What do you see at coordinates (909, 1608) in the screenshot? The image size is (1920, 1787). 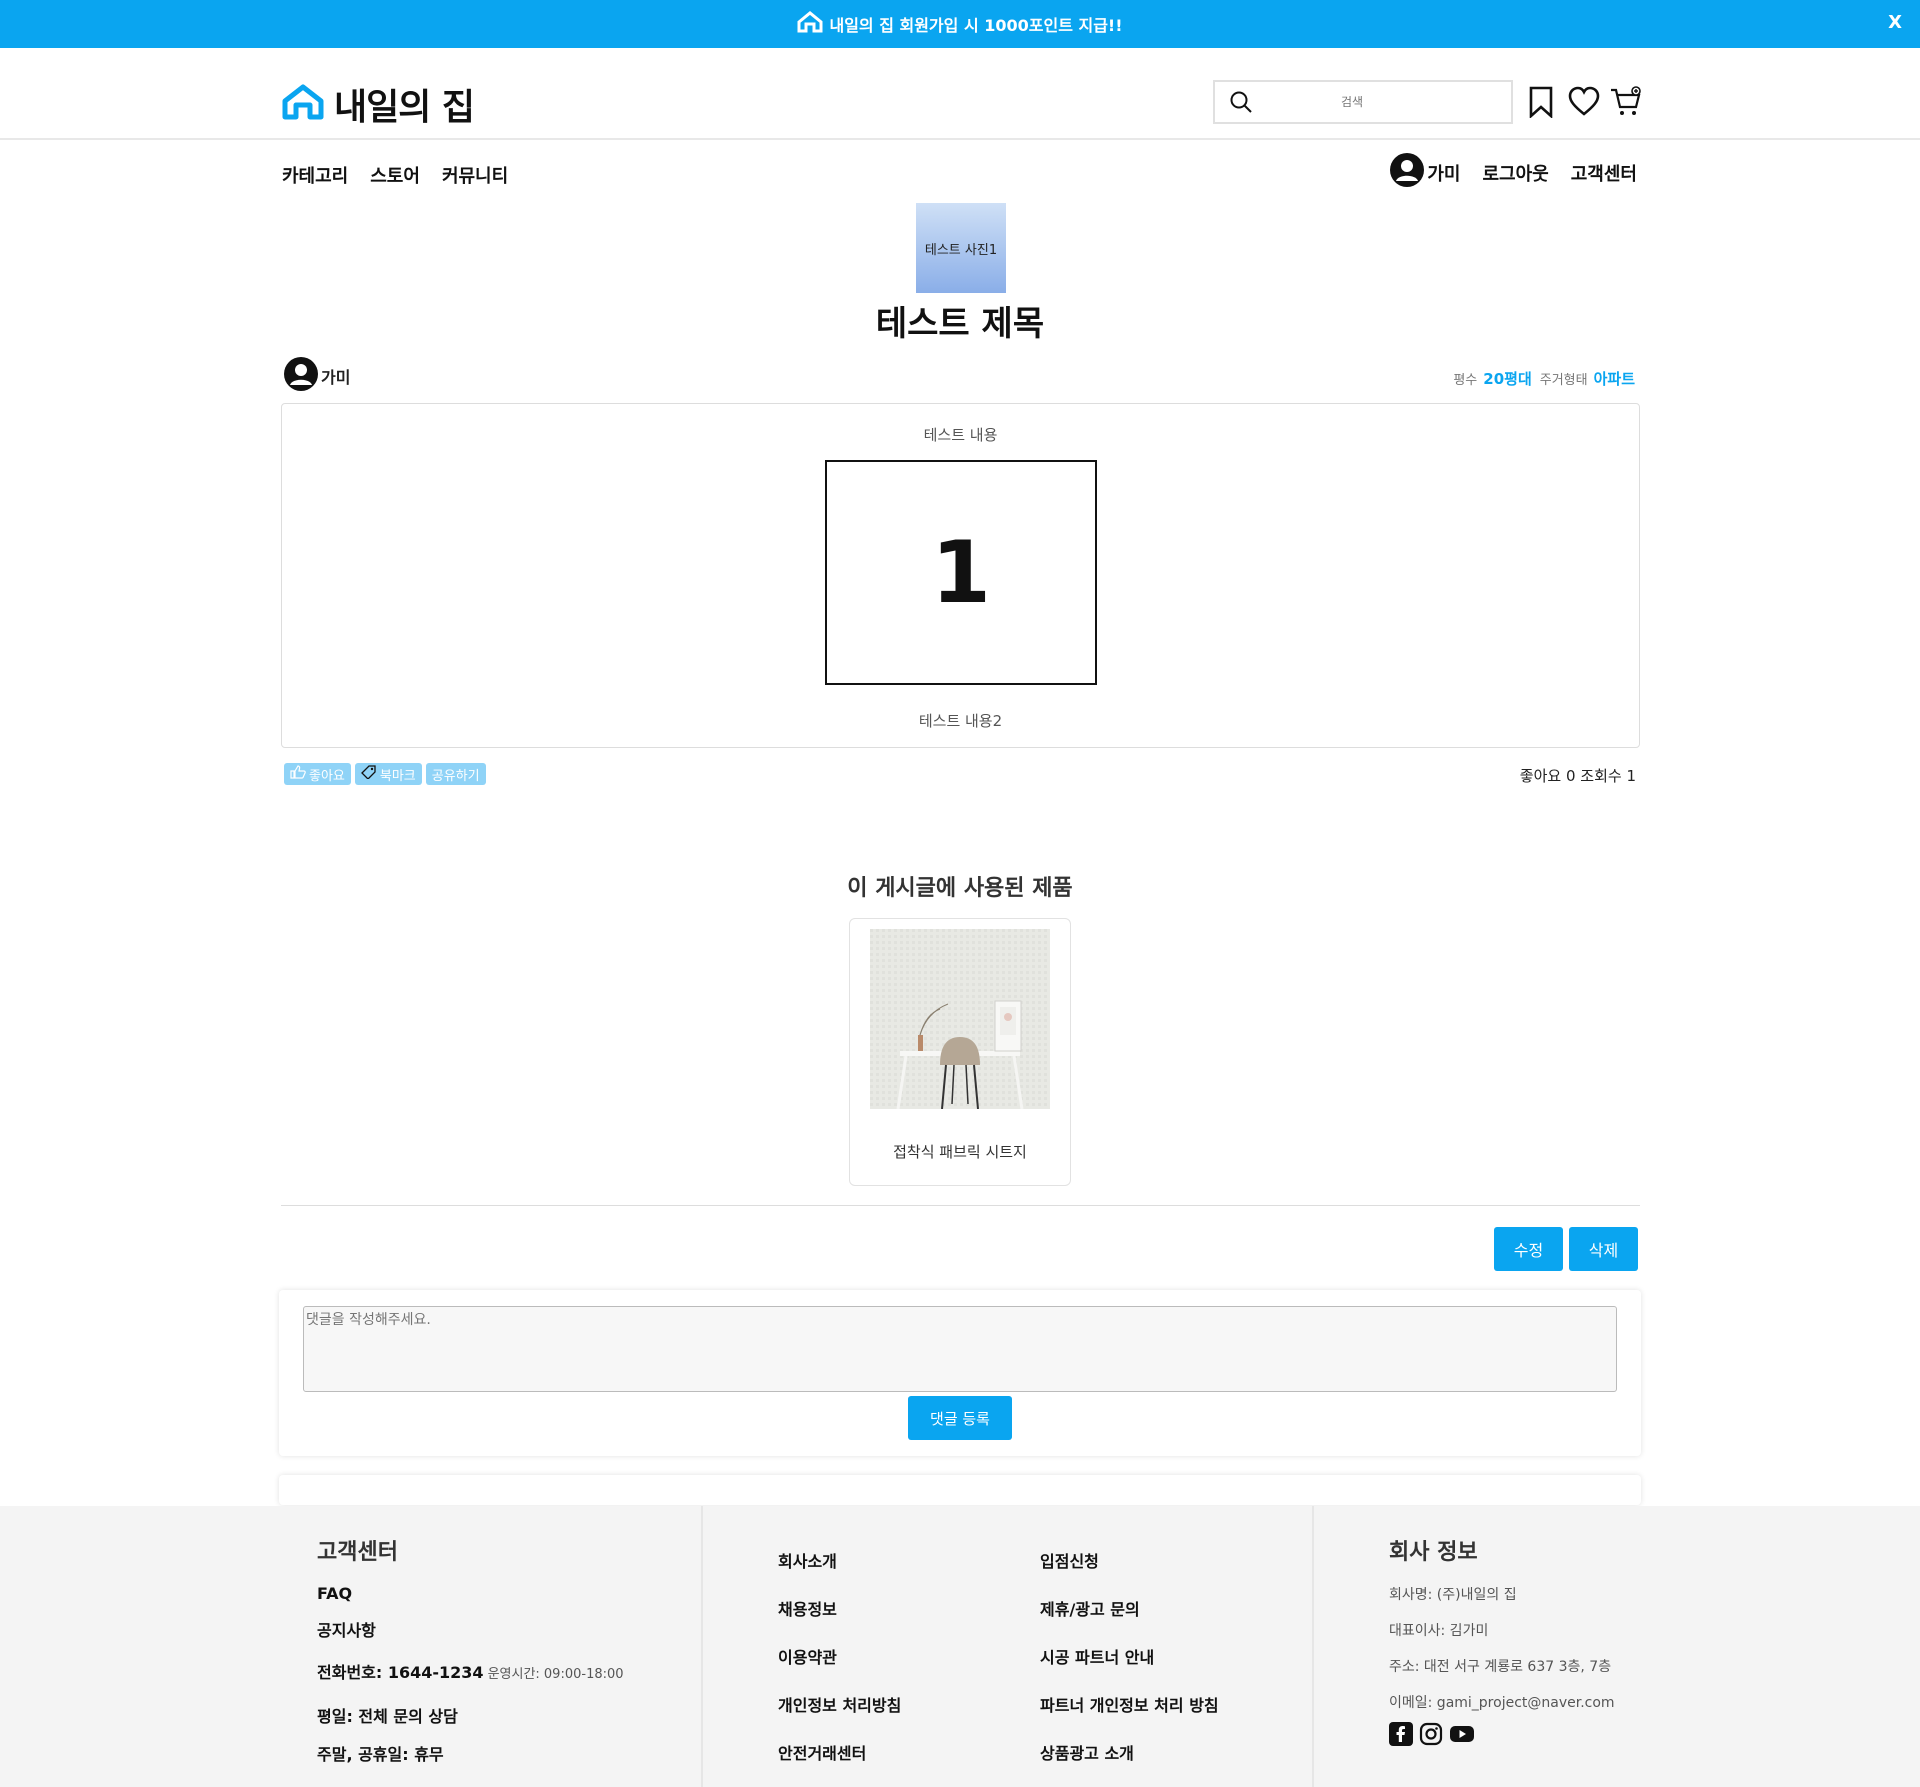 I see `footer-link-careers: 채용정보` at bounding box center [909, 1608].